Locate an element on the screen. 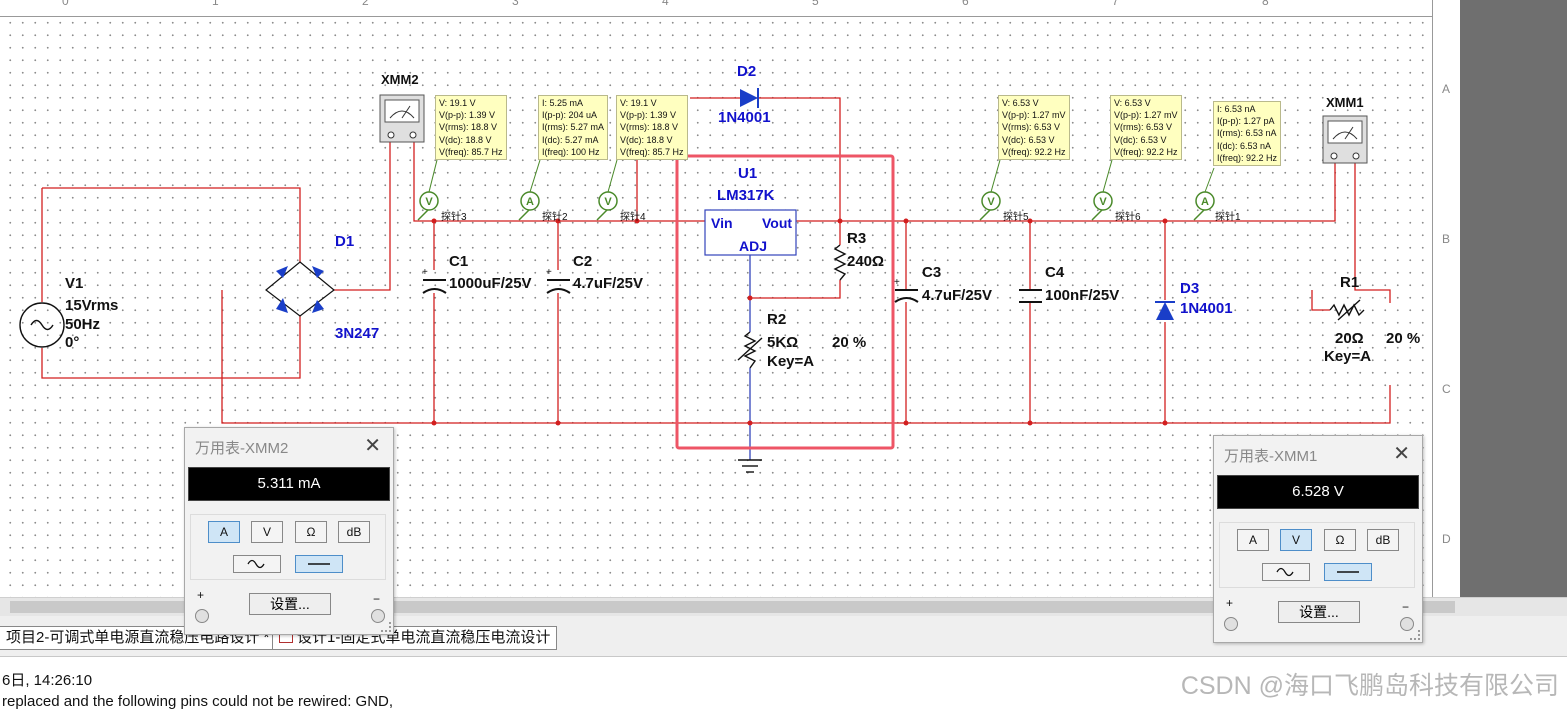 The image size is (1567, 710). ruler-tick: A is located at coordinates (1446, 89).